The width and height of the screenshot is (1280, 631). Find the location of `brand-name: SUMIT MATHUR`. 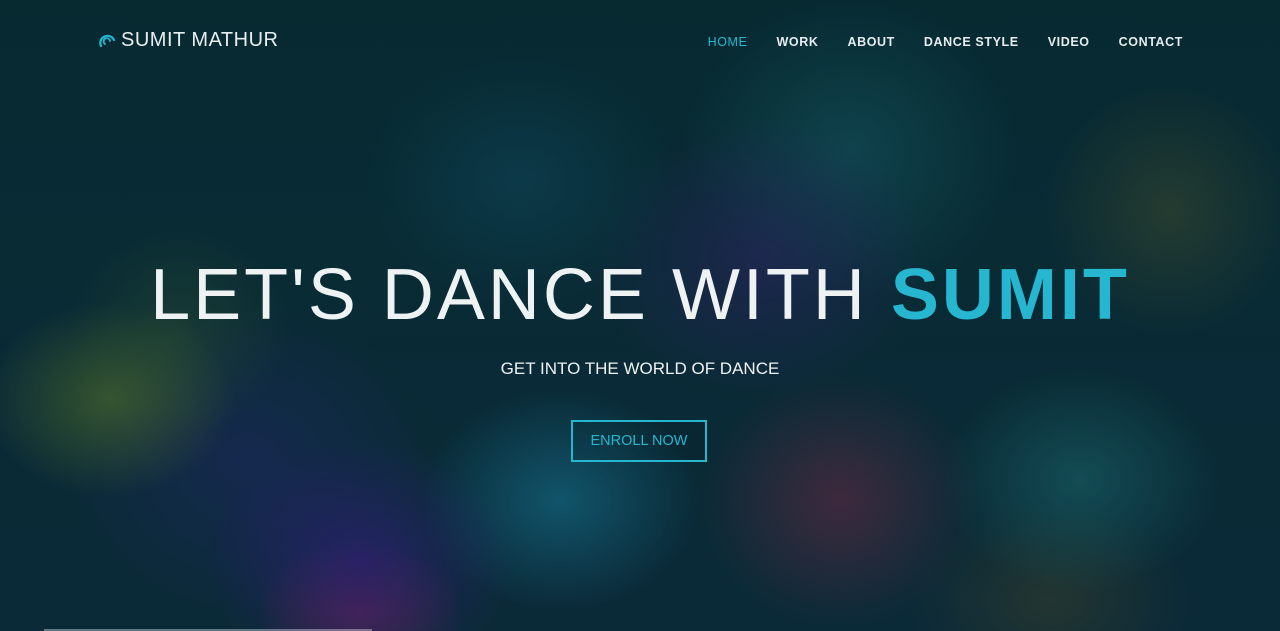

brand-name: SUMIT MATHUR is located at coordinates (200, 40).